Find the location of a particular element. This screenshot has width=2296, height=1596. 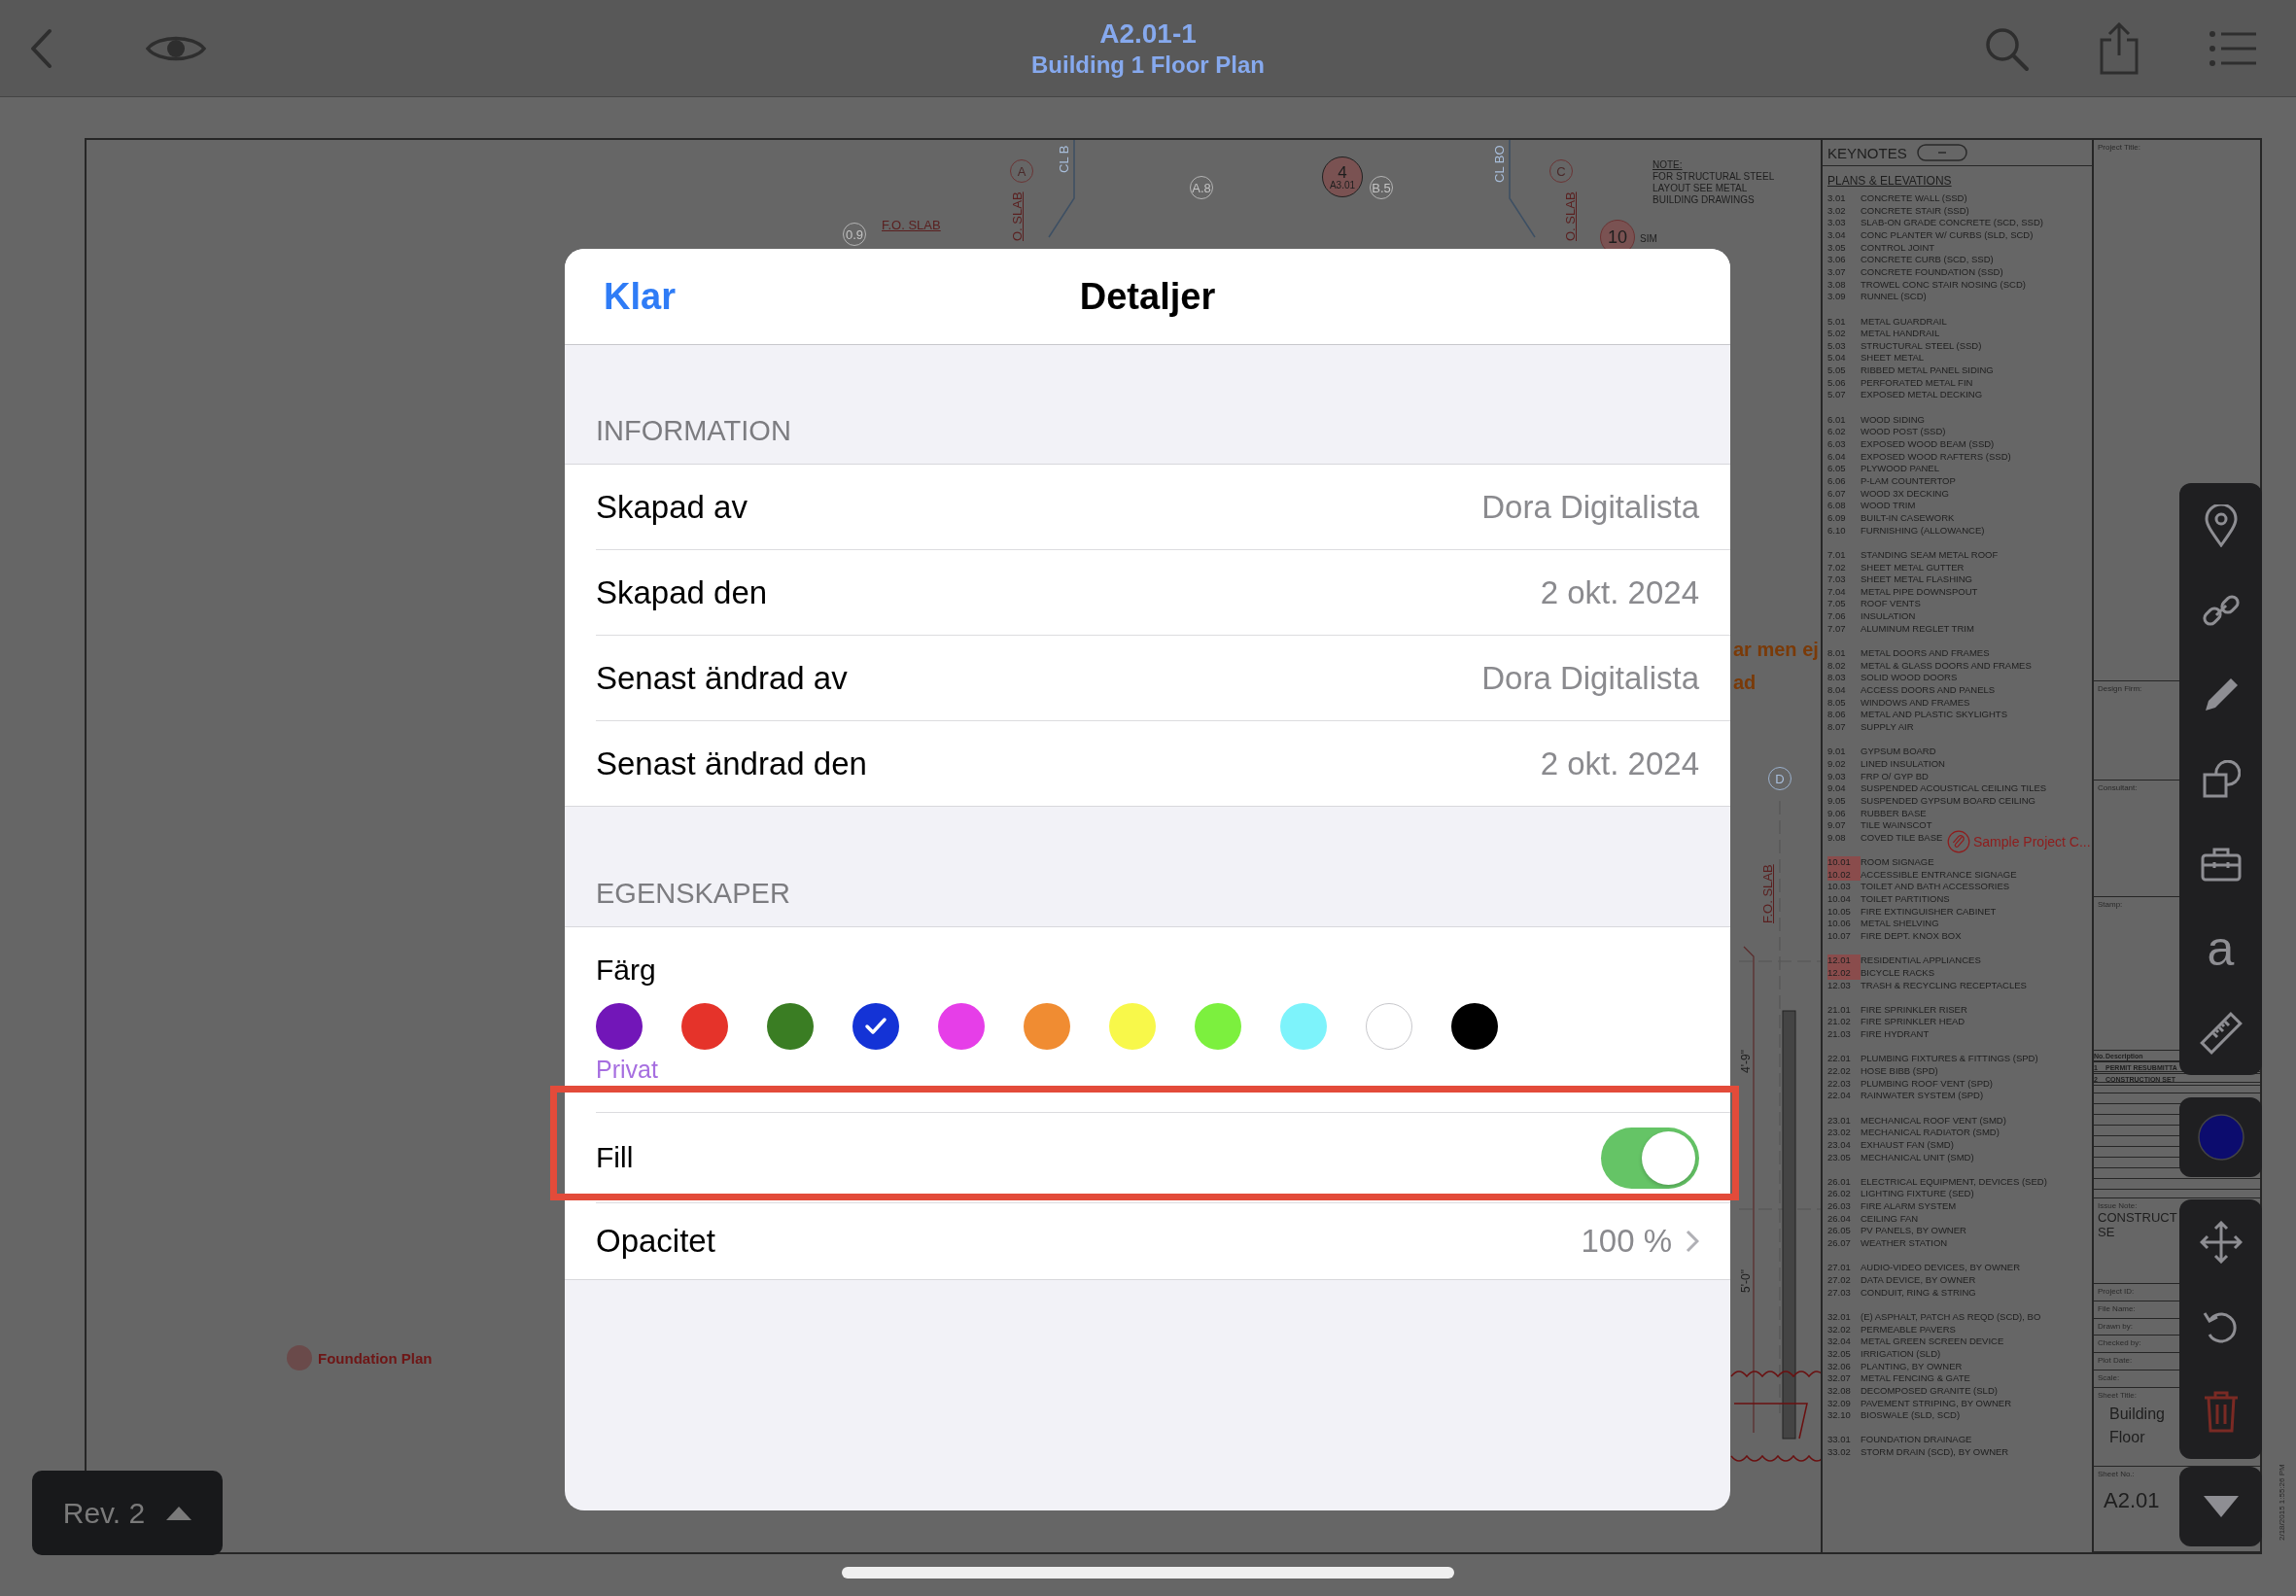

section-header: EGENSKAPER is located at coordinates (693, 894).